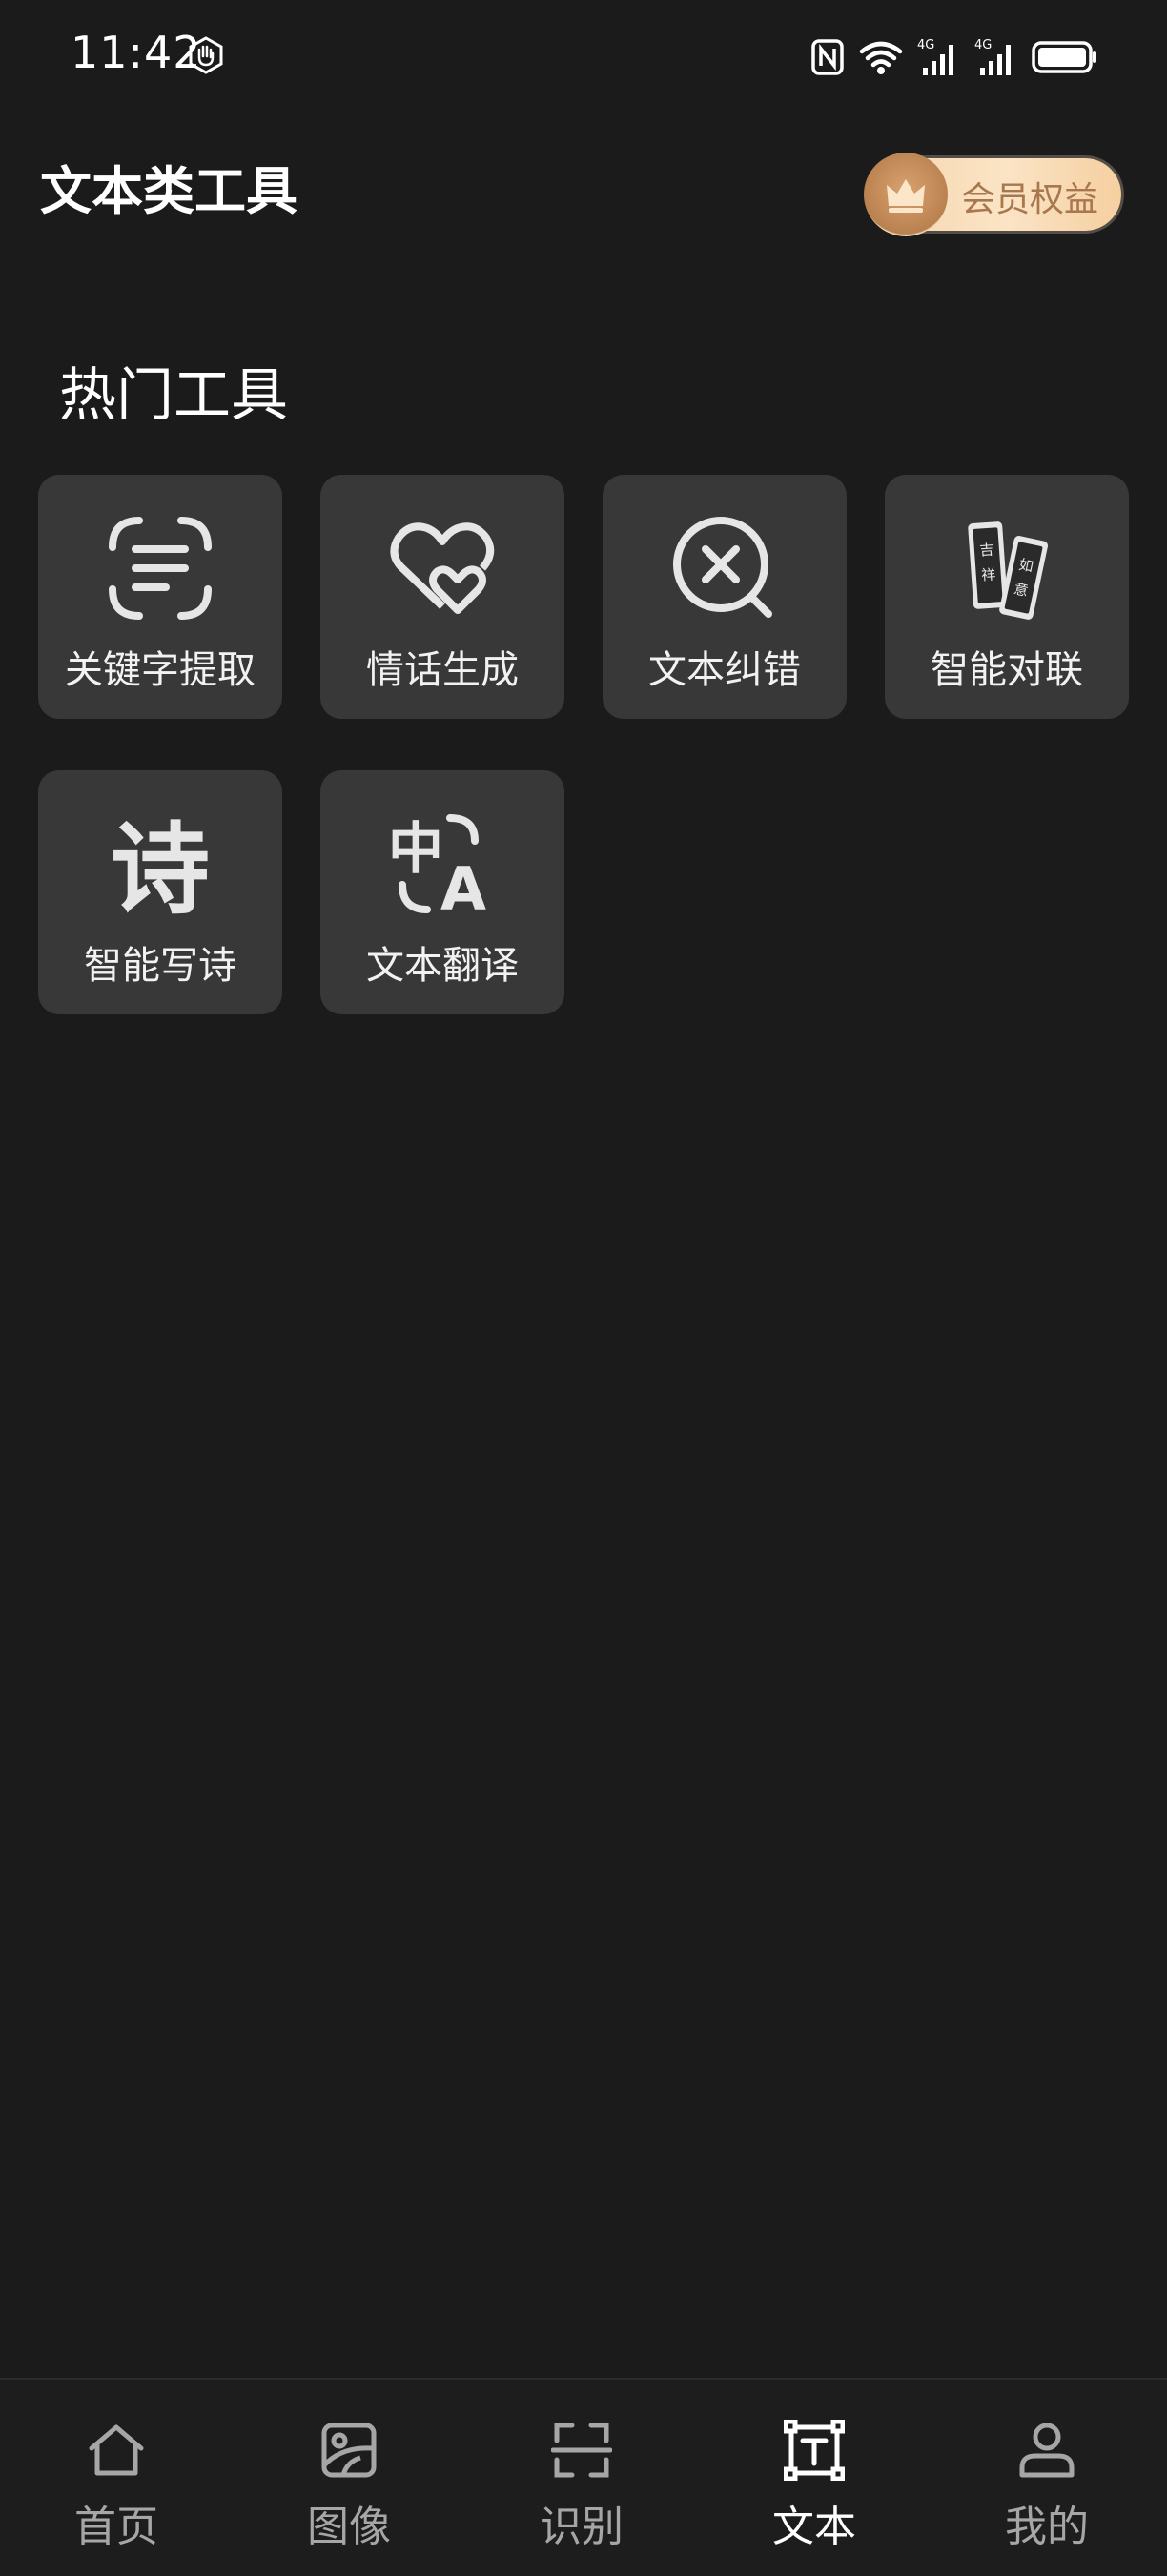 Image resolution: width=1167 pixels, height=2576 pixels. What do you see at coordinates (1030, 199) in the screenshot?
I see `vip-label: 会员权益` at bounding box center [1030, 199].